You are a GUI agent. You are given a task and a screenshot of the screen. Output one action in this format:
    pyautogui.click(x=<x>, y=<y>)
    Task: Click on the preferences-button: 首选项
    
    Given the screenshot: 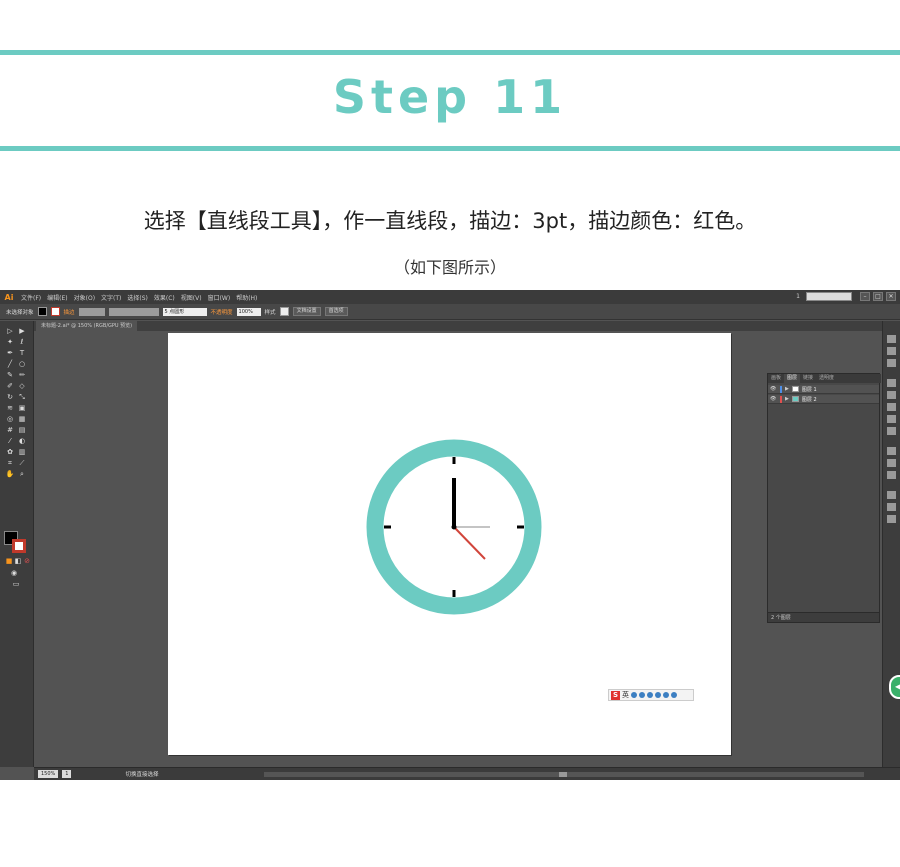 What is the action you would take?
    pyautogui.click(x=336, y=311)
    